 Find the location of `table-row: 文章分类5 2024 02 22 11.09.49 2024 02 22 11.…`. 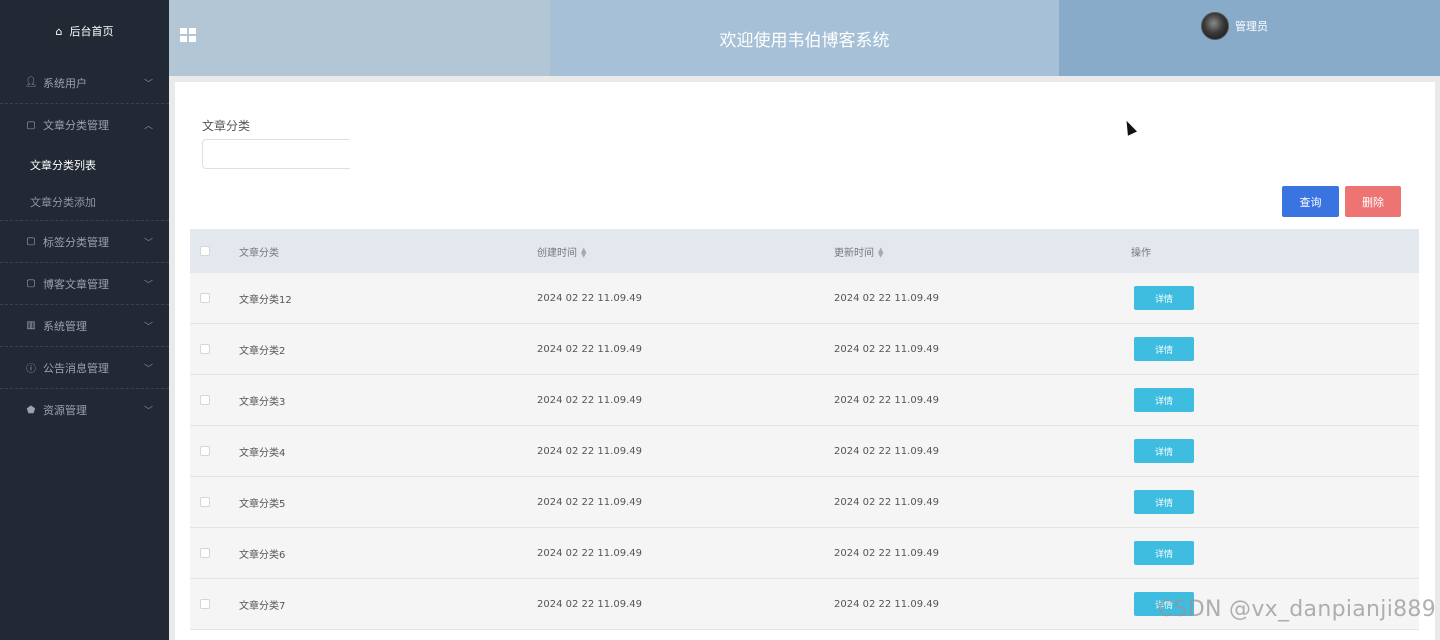

table-row: 文章分类5 2024 02 22 11.09.49 2024 02 22 11.… is located at coordinates (804, 502).